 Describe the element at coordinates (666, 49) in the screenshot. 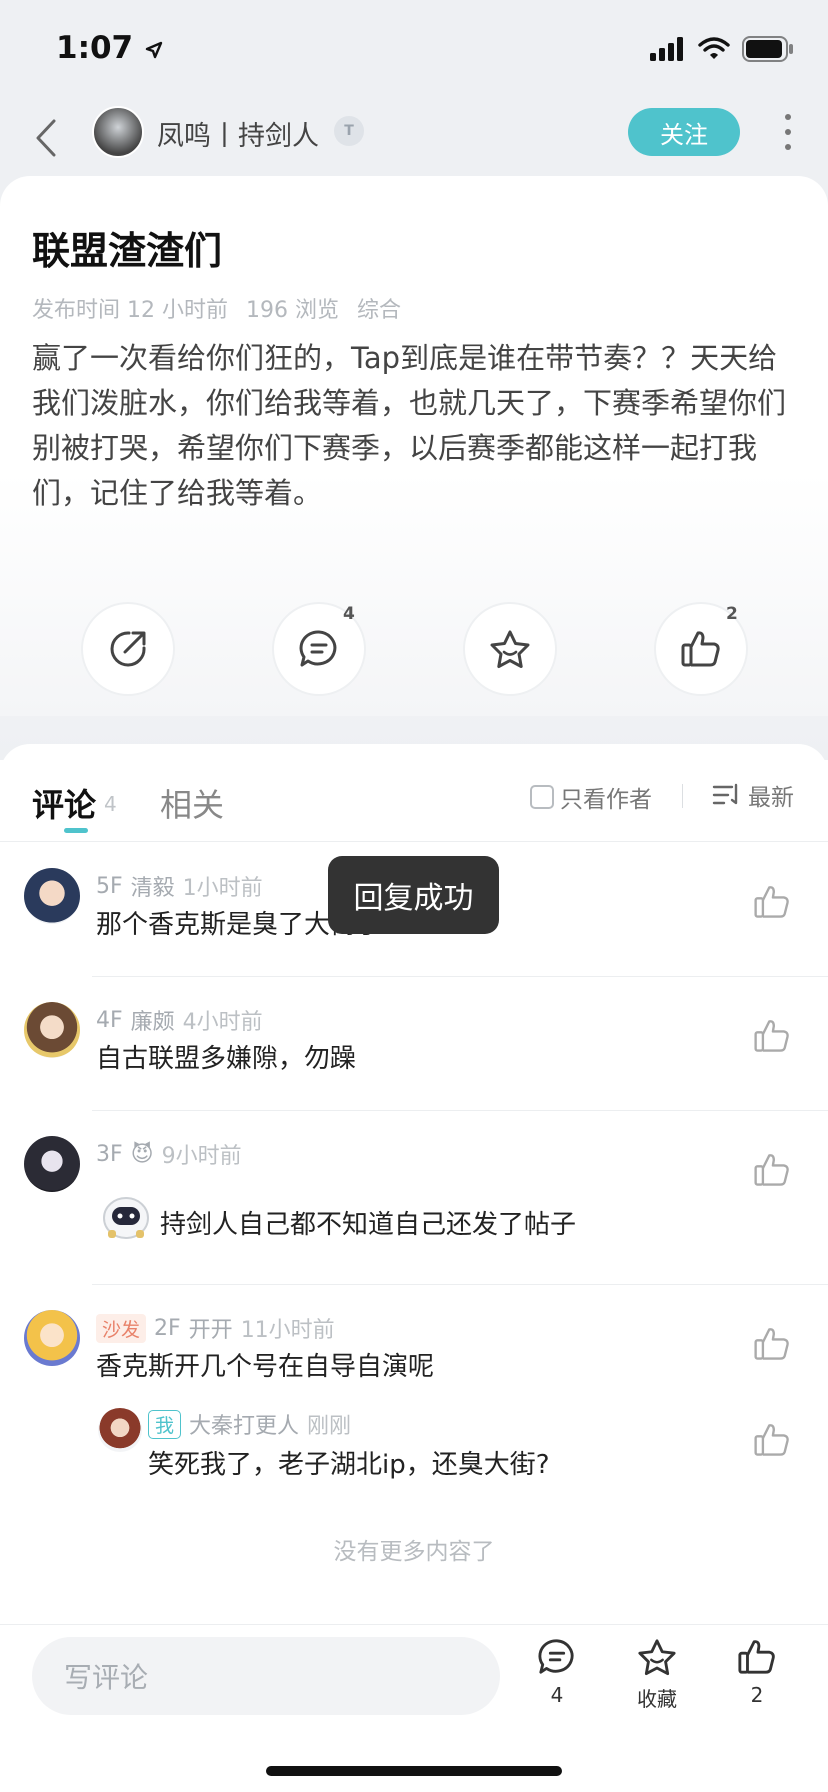

I see `signal-icon` at that location.